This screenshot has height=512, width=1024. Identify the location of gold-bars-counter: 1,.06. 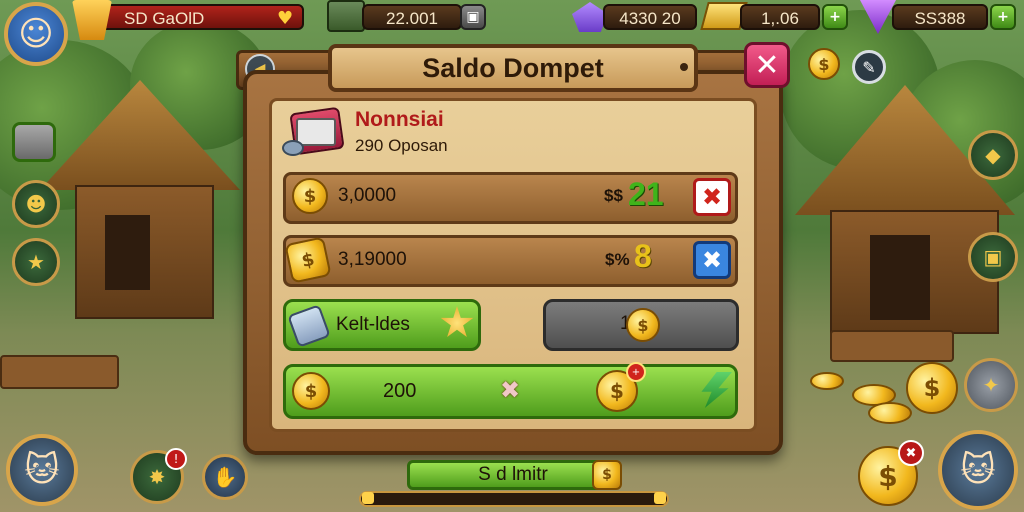
(780, 17).